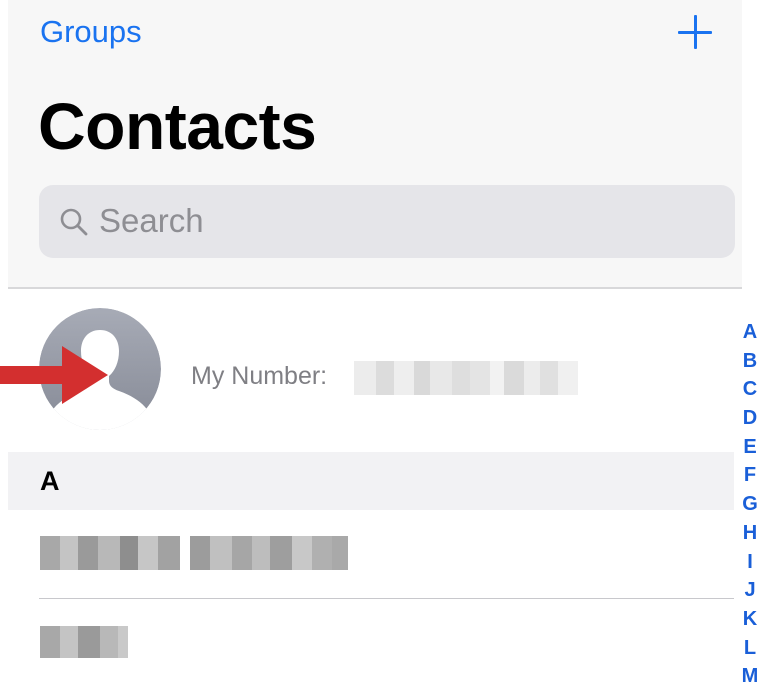  What do you see at coordinates (177, 126) in the screenshot?
I see `page-title: Contacts` at bounding box center [177, 126].